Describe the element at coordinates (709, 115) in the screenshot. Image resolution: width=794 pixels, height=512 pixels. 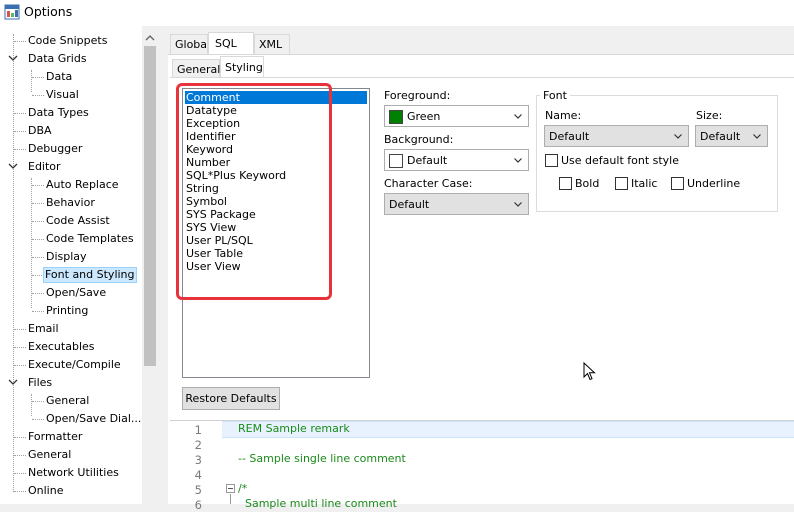
I see `font-size-label: Size:` at that location.